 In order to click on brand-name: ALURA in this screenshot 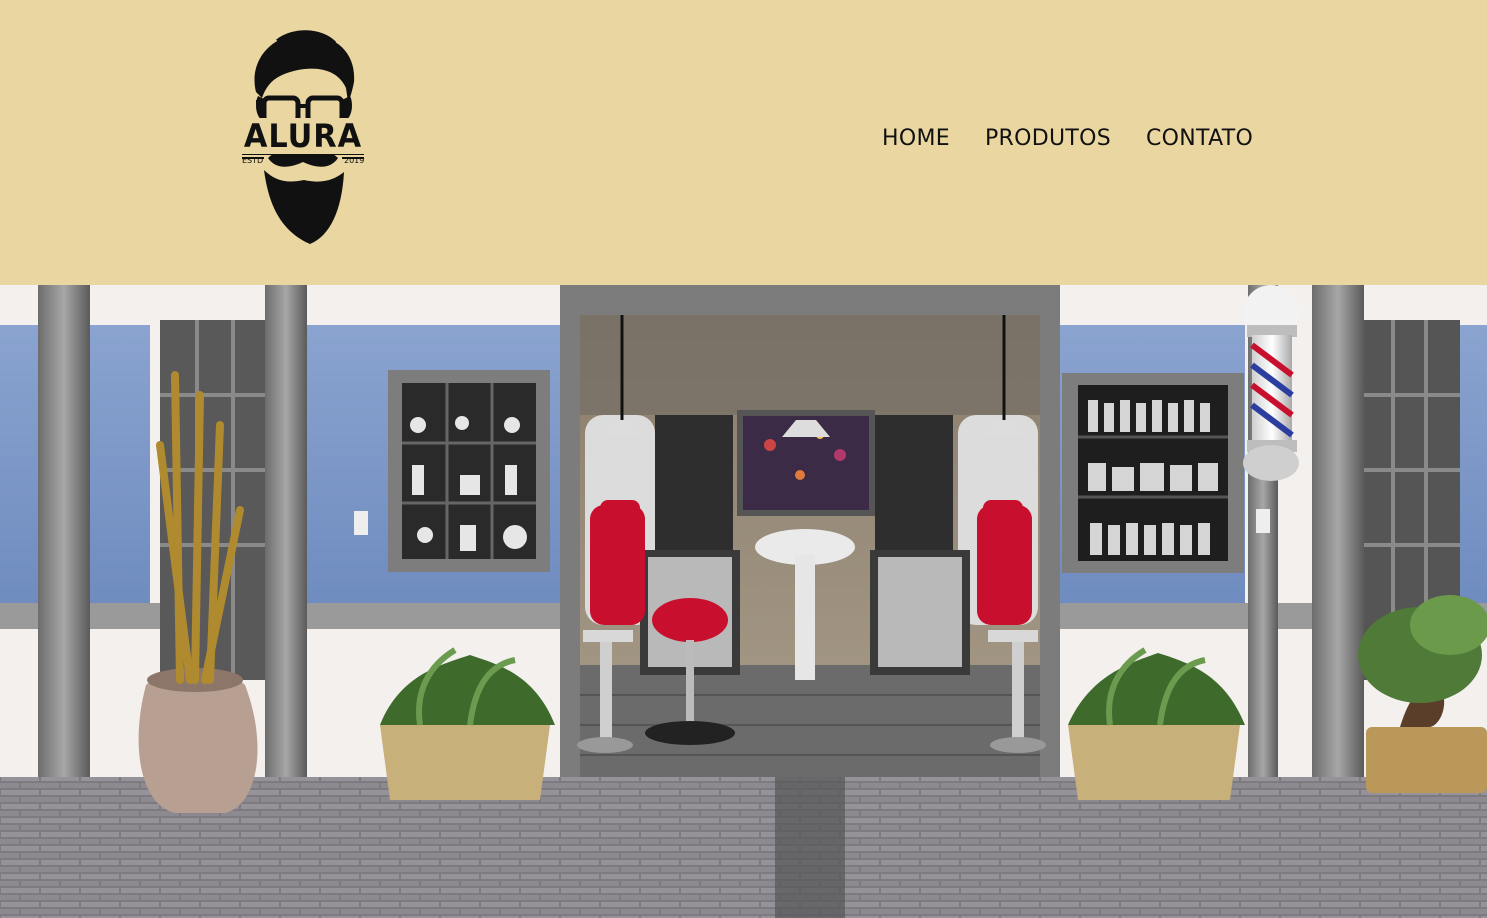, I will do `click(303, 136)`.